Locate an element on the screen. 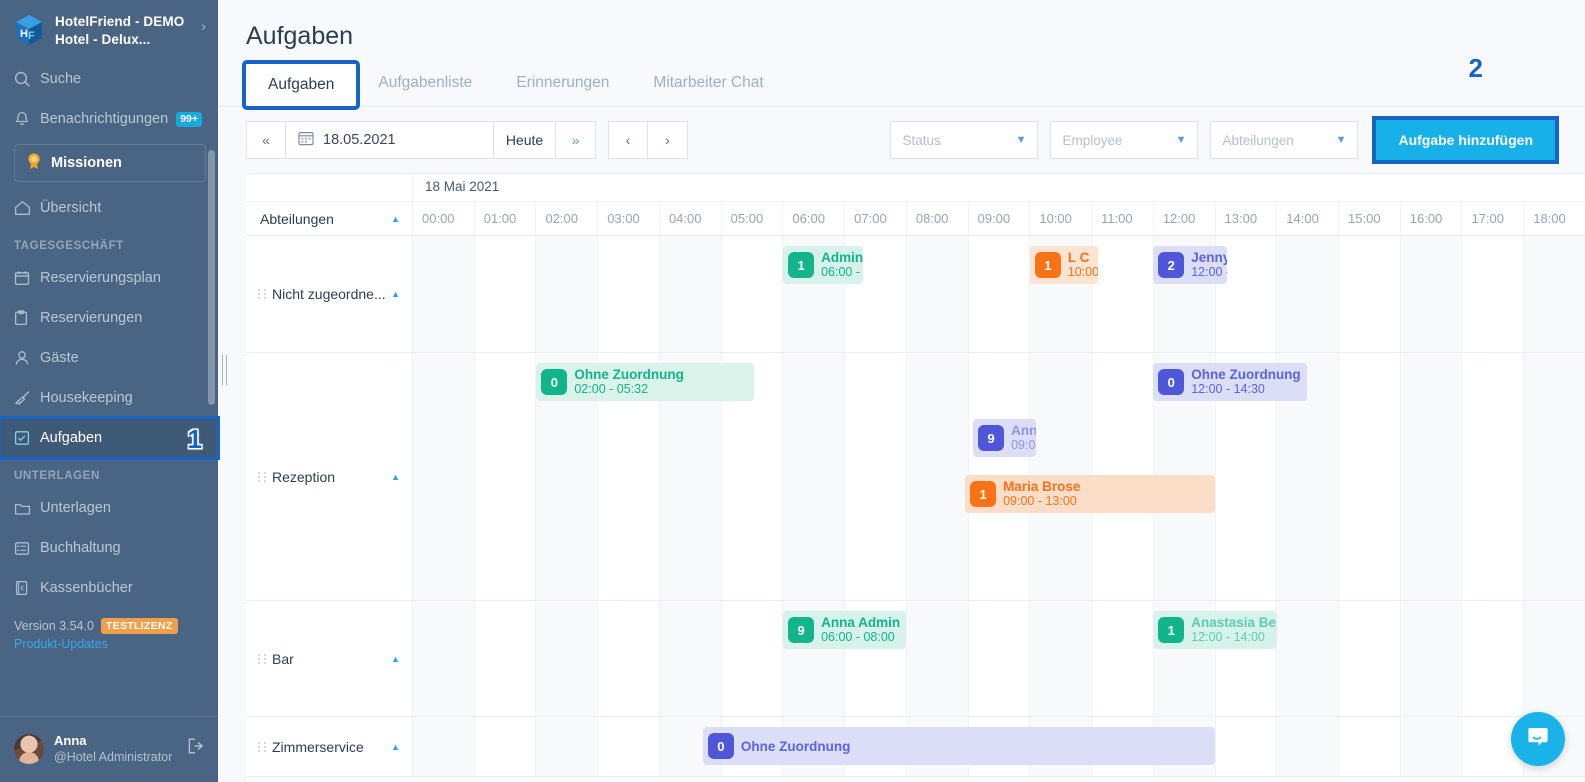 The width and height of the screenshot is (1585, 782). task-chip: 9Anna Admin09:05 - 10:05 is located at coordinates (1004, 438).